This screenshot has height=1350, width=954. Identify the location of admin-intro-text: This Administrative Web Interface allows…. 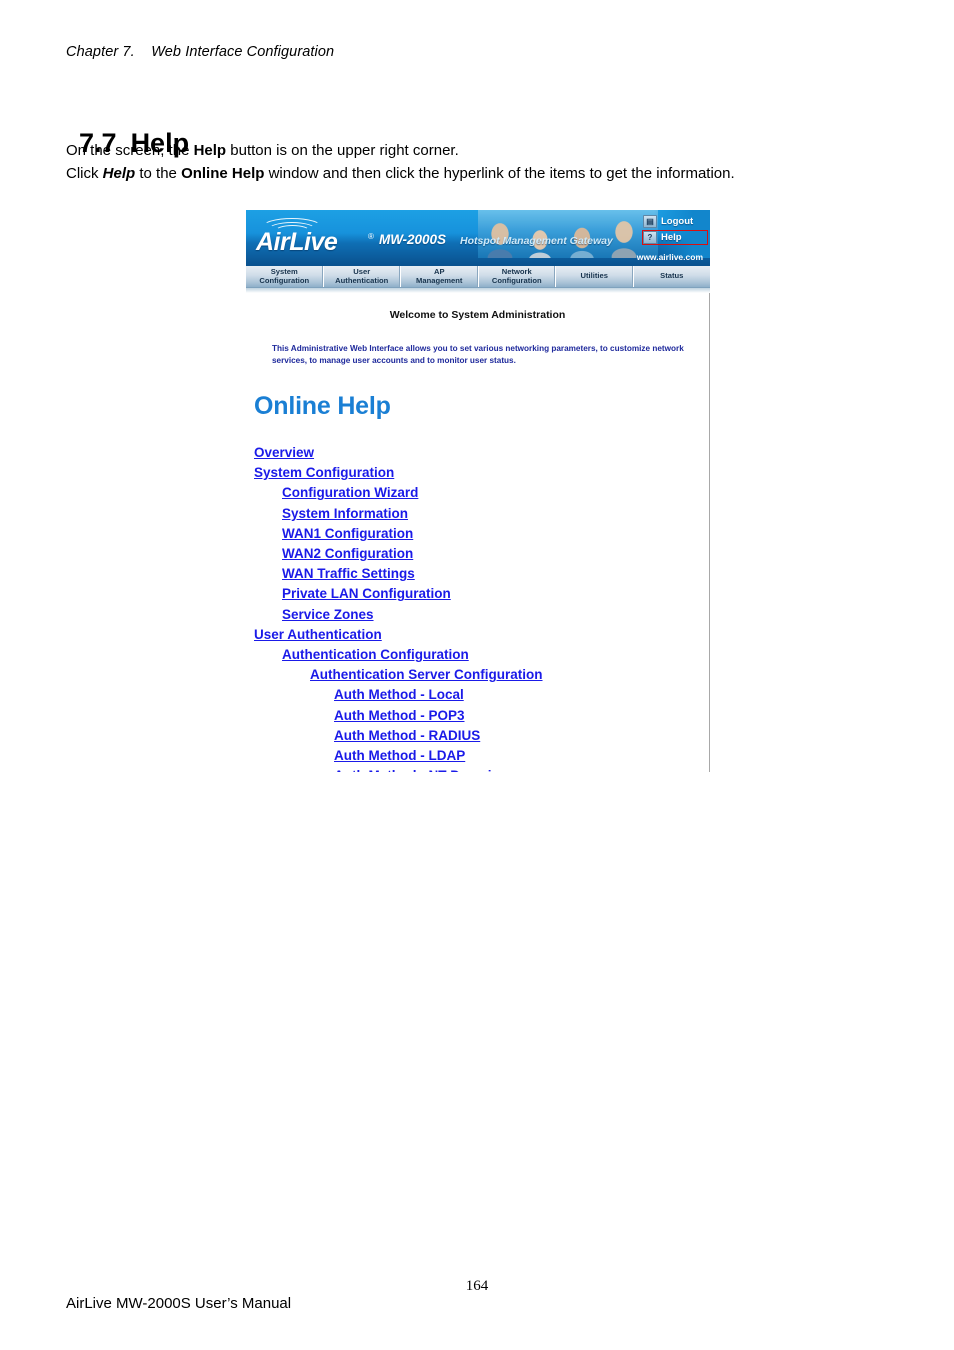
(478, 354).